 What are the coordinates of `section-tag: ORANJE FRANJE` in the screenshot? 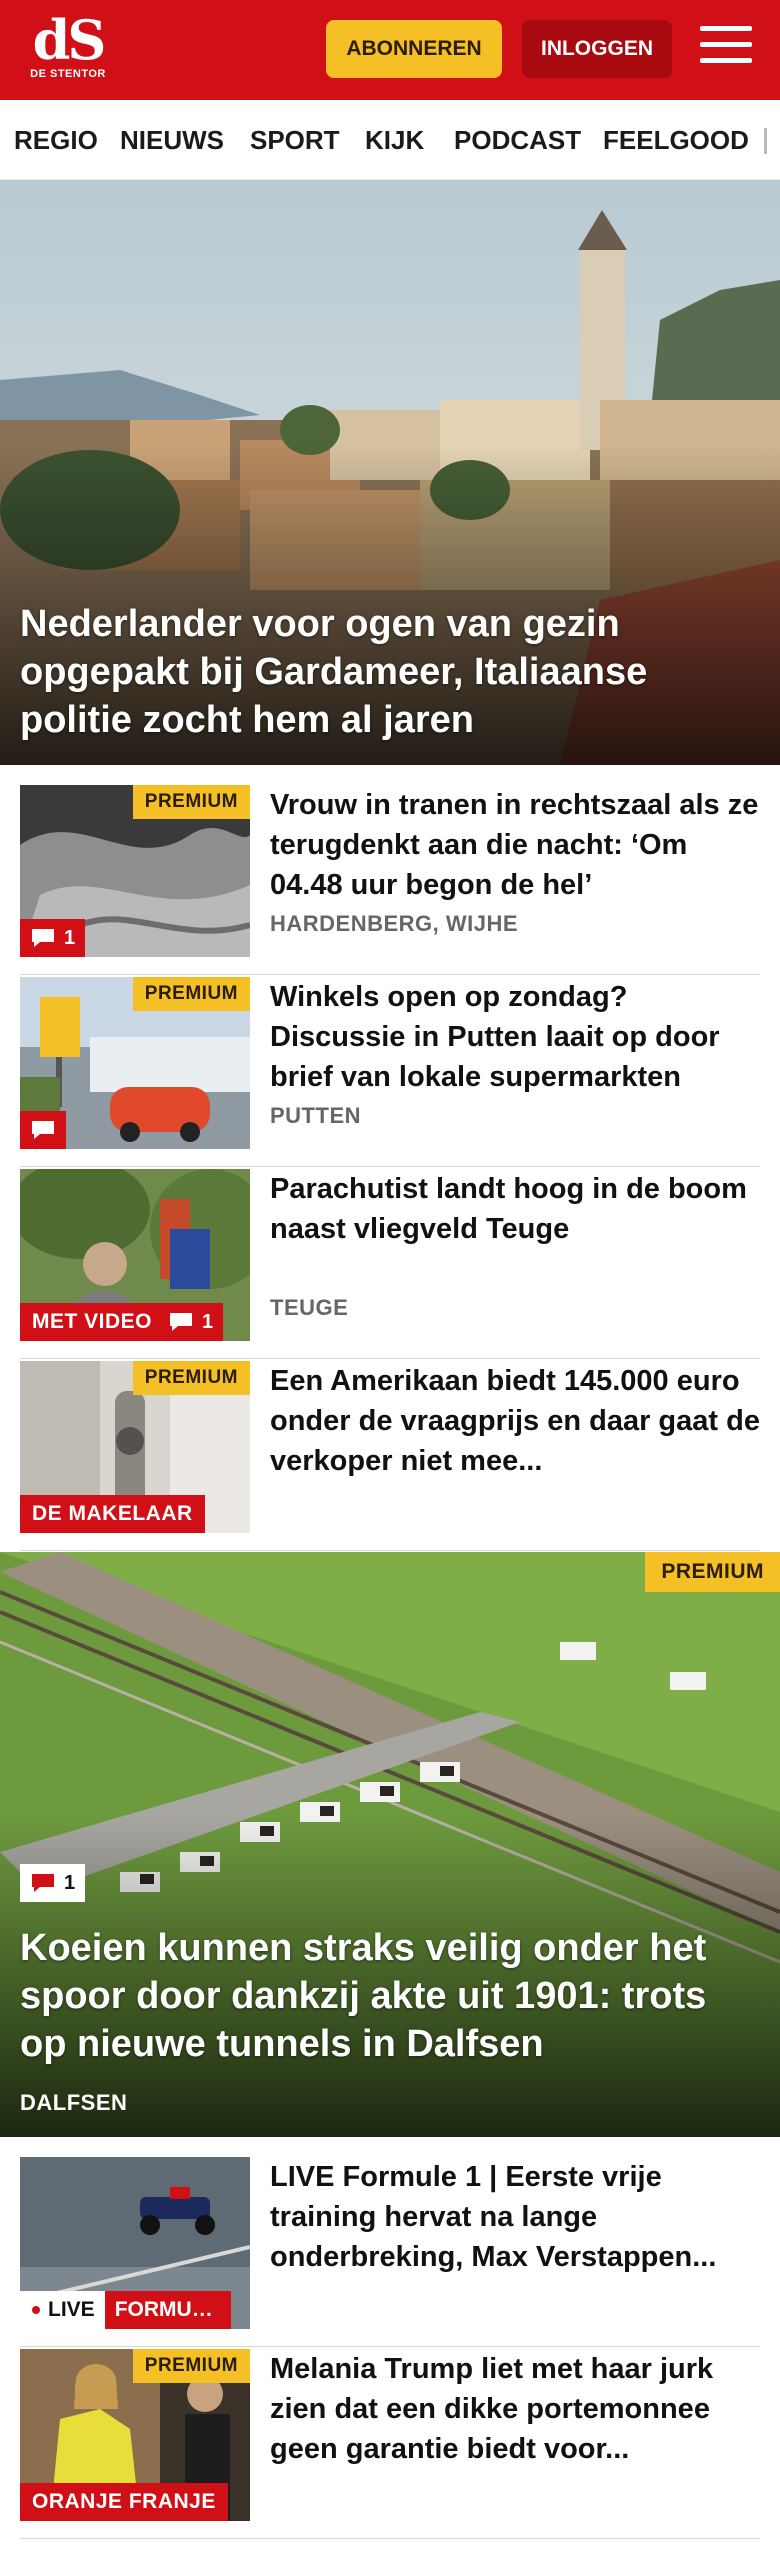 It's located at (124, 2502).